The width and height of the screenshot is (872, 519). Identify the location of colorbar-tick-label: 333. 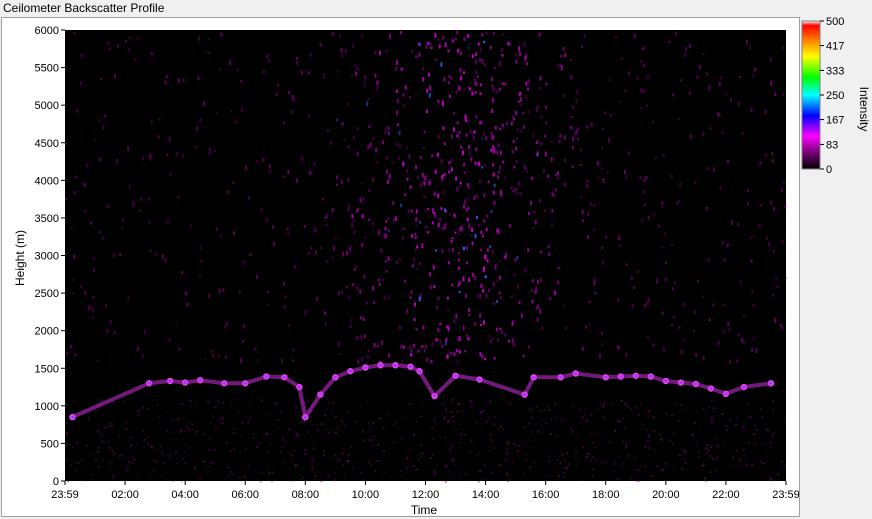
(835, 71).